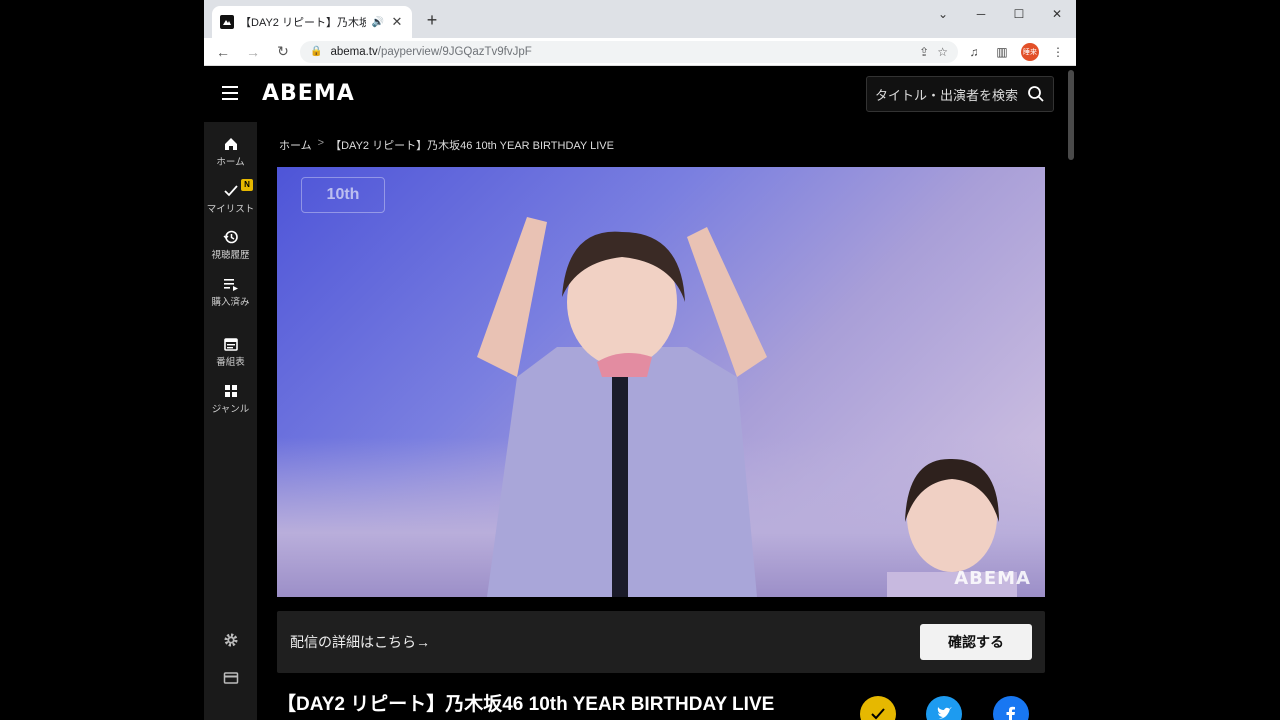 The image size is (1280, 720). I want to click on home-icon, so click(230, 144).